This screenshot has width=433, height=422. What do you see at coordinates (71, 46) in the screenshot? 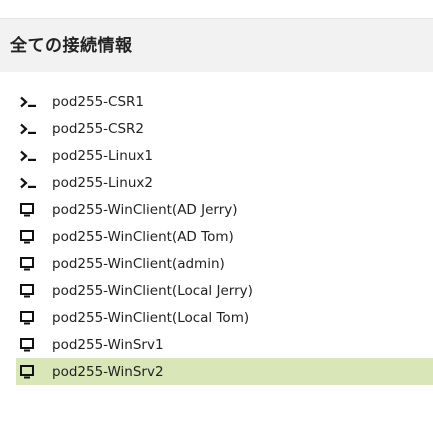
I see `page-title: 全ての接続情報` at bounding box center [71, 46].